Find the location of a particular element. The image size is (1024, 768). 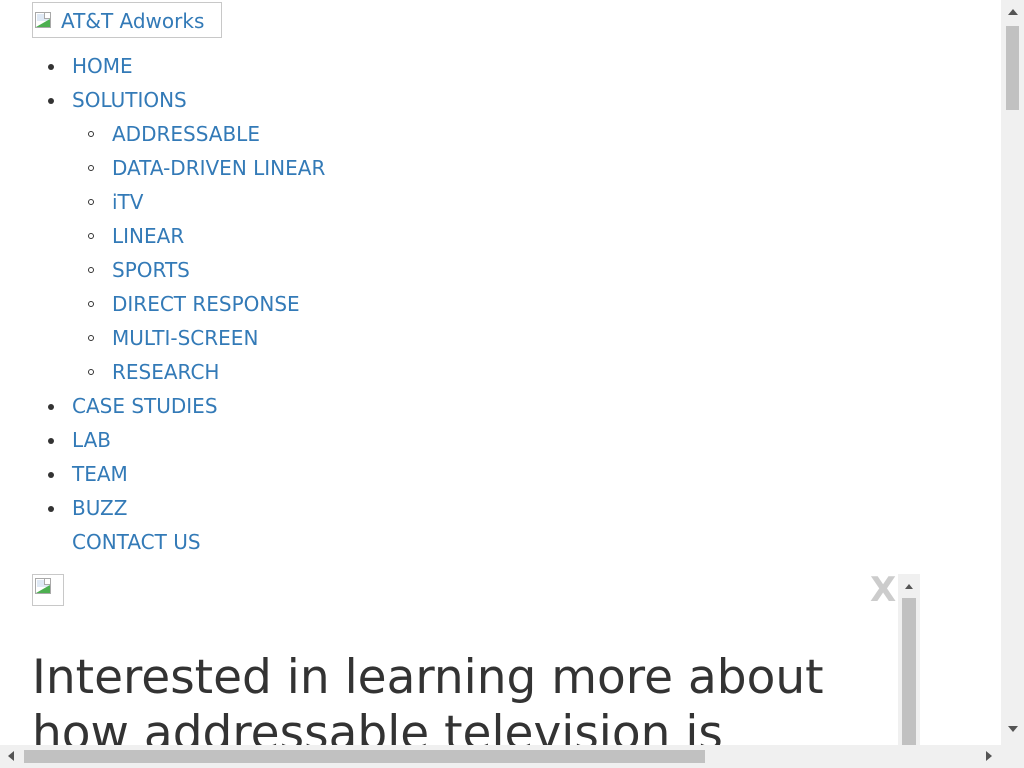

nav-link-contact-us: CONTACT US is located at coordinates (136, 542).